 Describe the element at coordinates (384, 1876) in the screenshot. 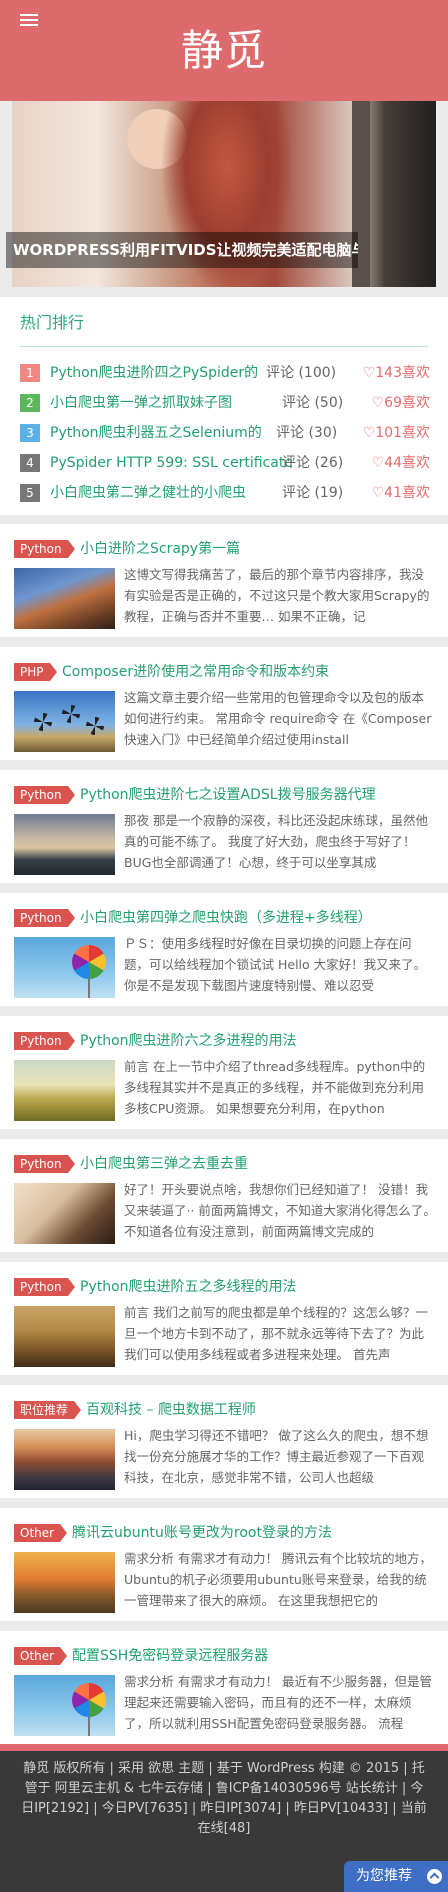

I see `recommend-label: 为您推荐` at that location.